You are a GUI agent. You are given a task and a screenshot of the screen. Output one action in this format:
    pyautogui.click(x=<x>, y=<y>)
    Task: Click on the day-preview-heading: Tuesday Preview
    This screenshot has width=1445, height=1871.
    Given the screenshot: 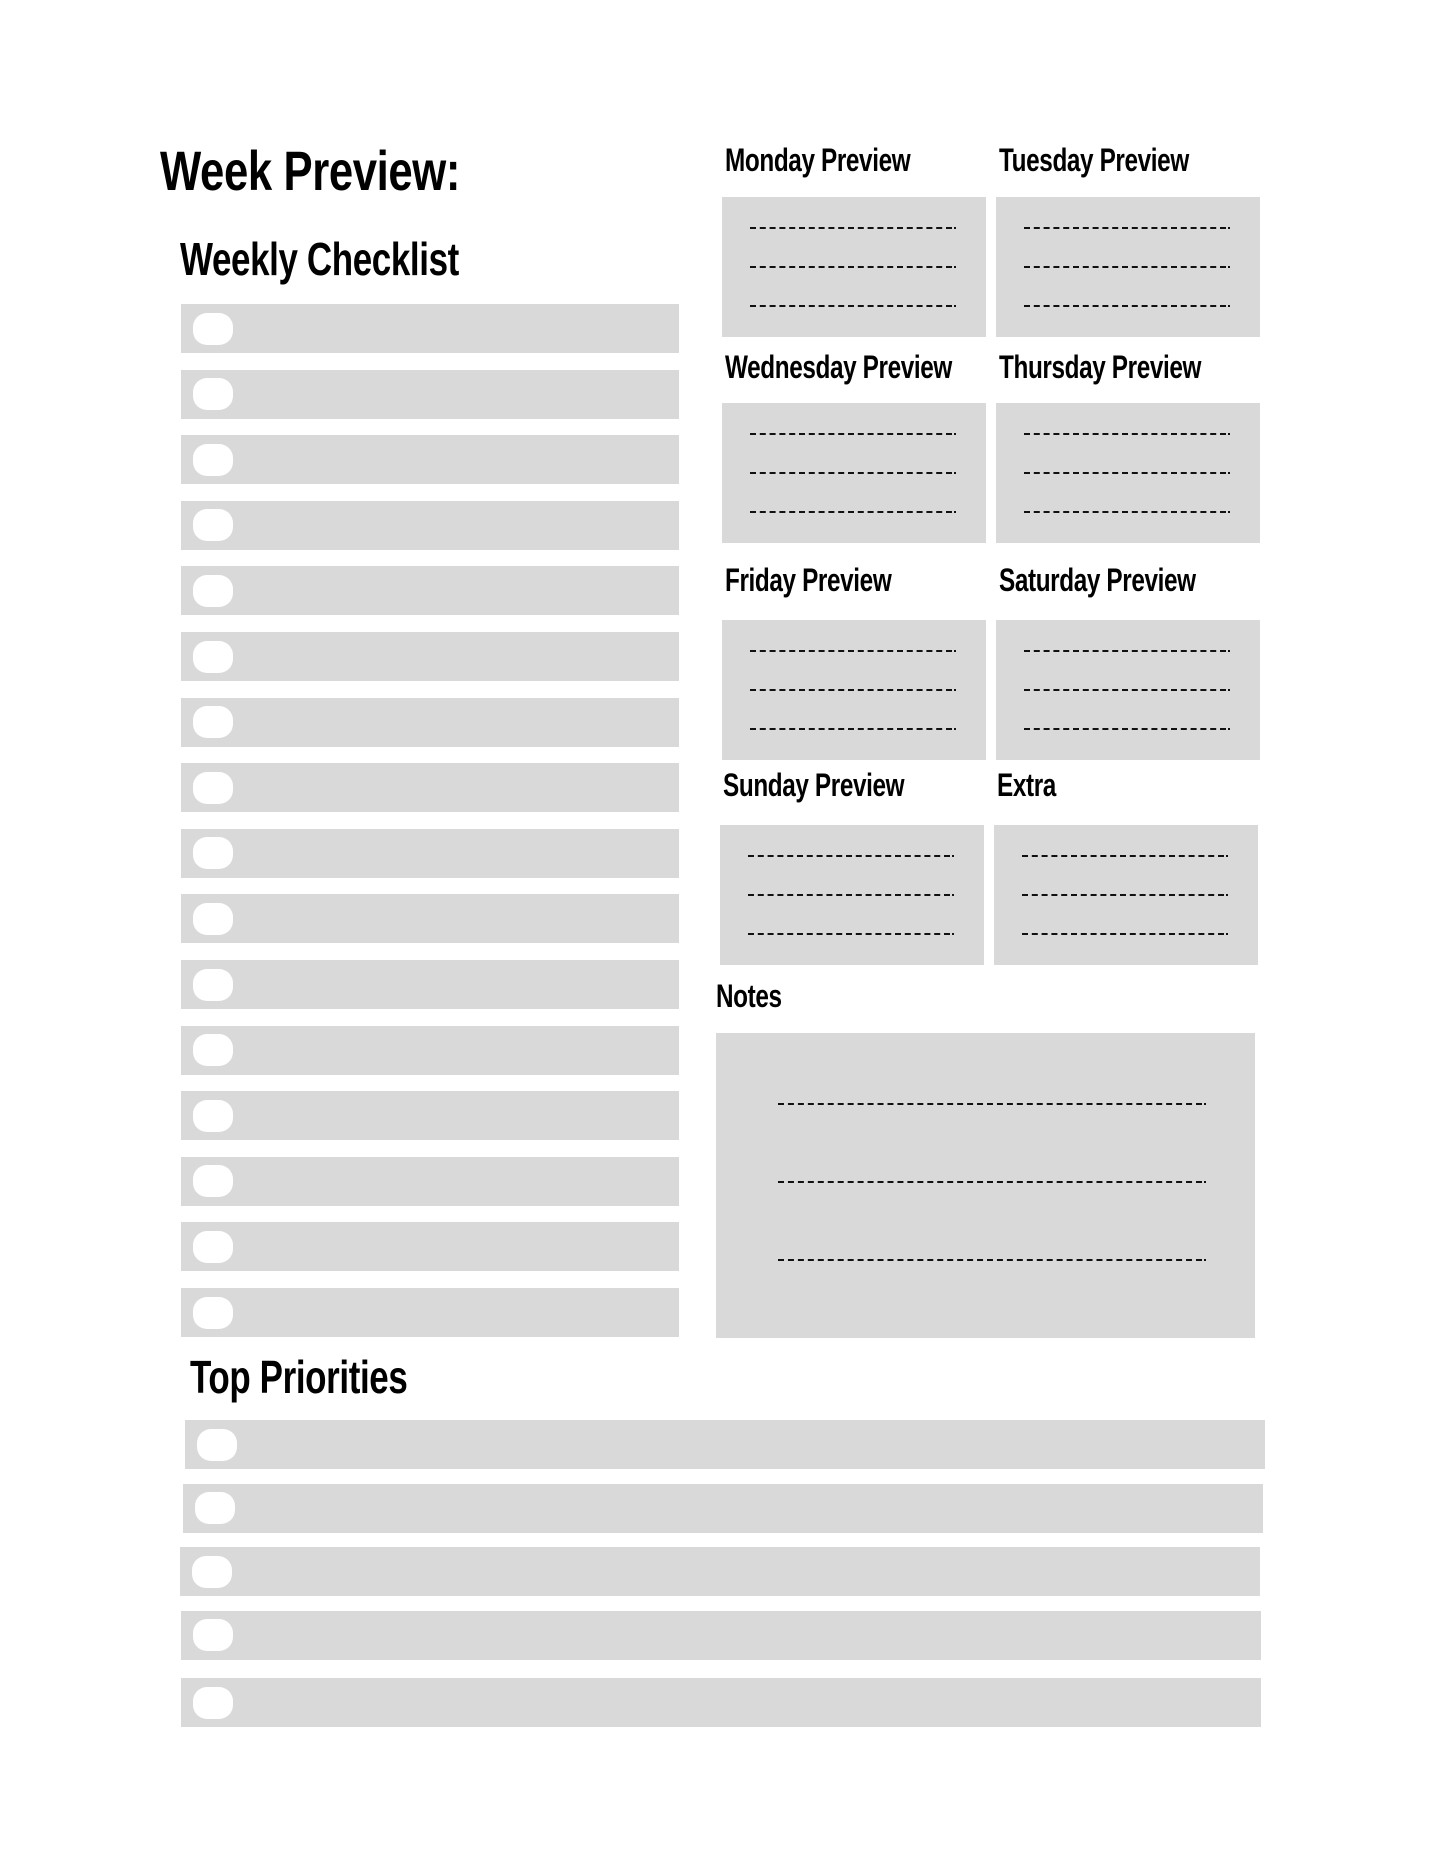 What is the action you would take?
    pyautogui.click(x=1094, y=160)
    